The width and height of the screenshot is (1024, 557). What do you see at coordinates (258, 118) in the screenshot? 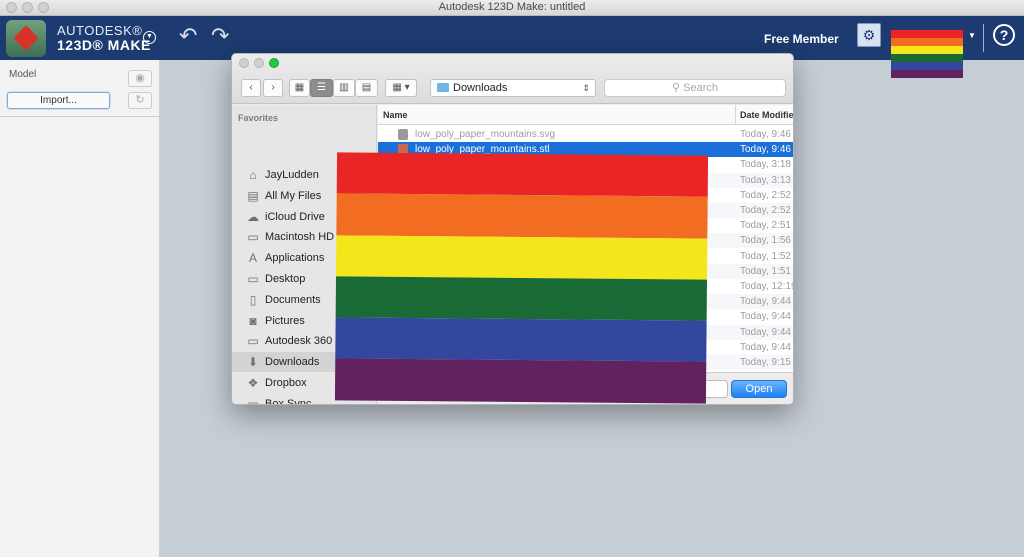
I see `favorites-title: Favorites` at bounding box center [258, 118].